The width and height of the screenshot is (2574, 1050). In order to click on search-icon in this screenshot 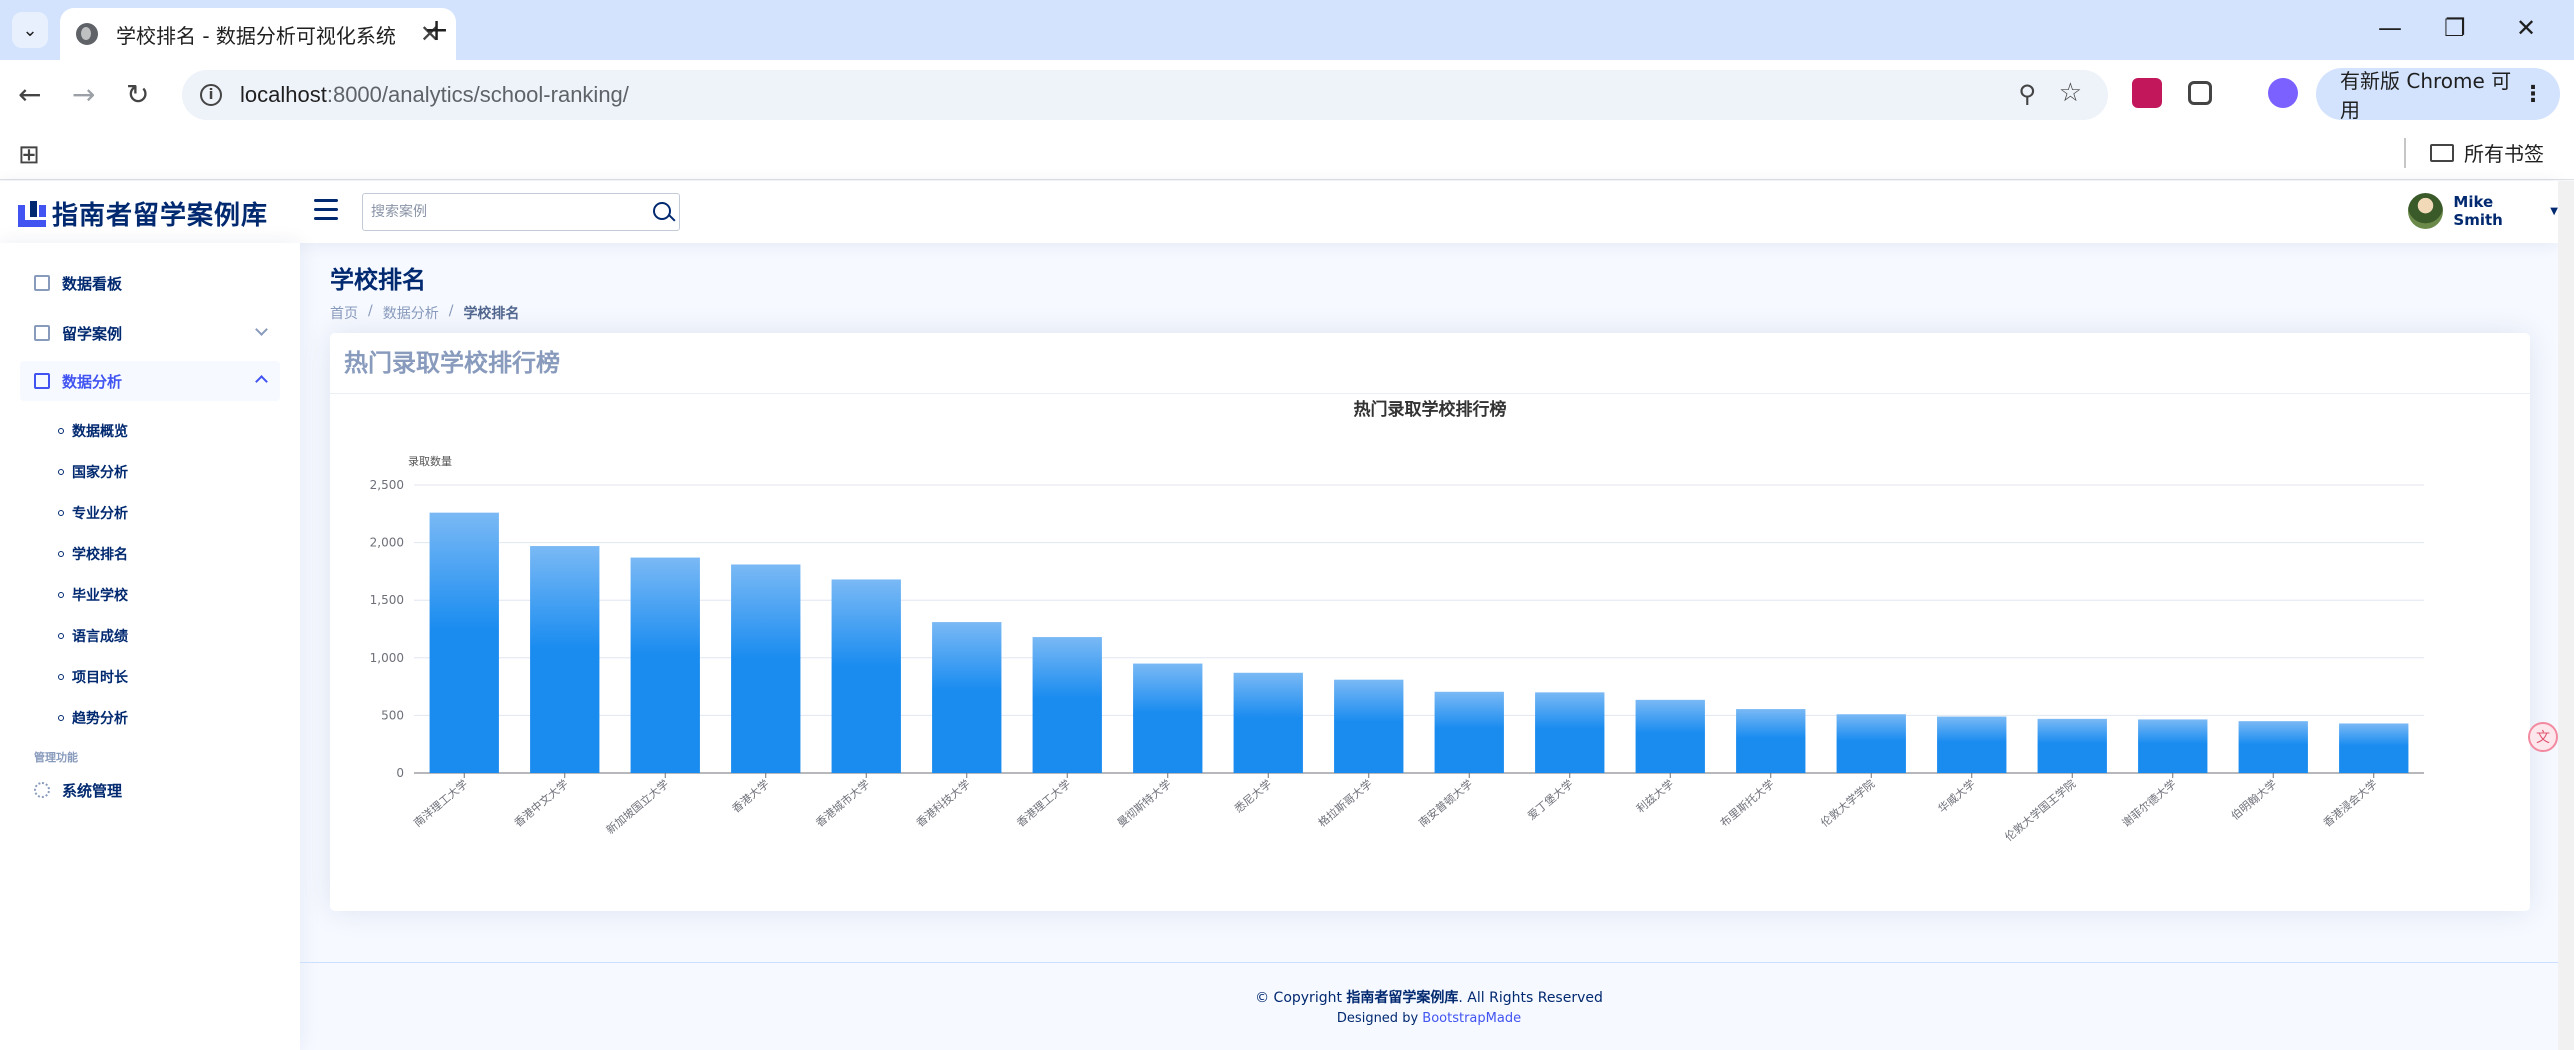, I will do `click(662, 211)`.